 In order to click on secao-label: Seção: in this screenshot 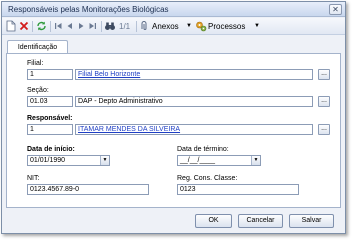, I will do `click(38, 90)`.